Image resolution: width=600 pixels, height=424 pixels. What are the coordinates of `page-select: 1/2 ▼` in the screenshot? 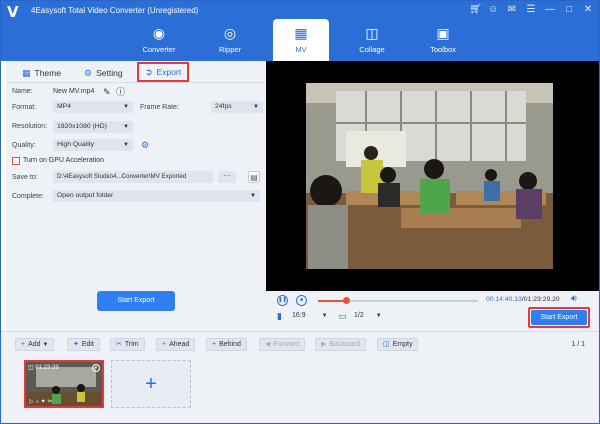 It's located at (368, 315).